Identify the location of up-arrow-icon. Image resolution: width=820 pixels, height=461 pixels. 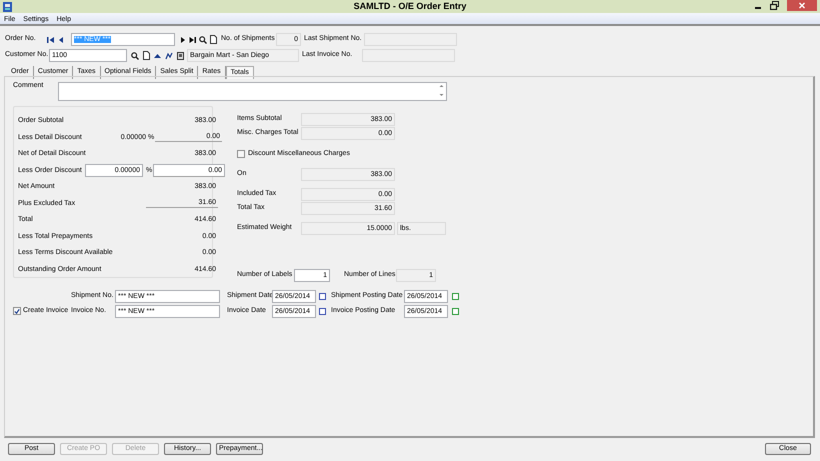
(157, 55).